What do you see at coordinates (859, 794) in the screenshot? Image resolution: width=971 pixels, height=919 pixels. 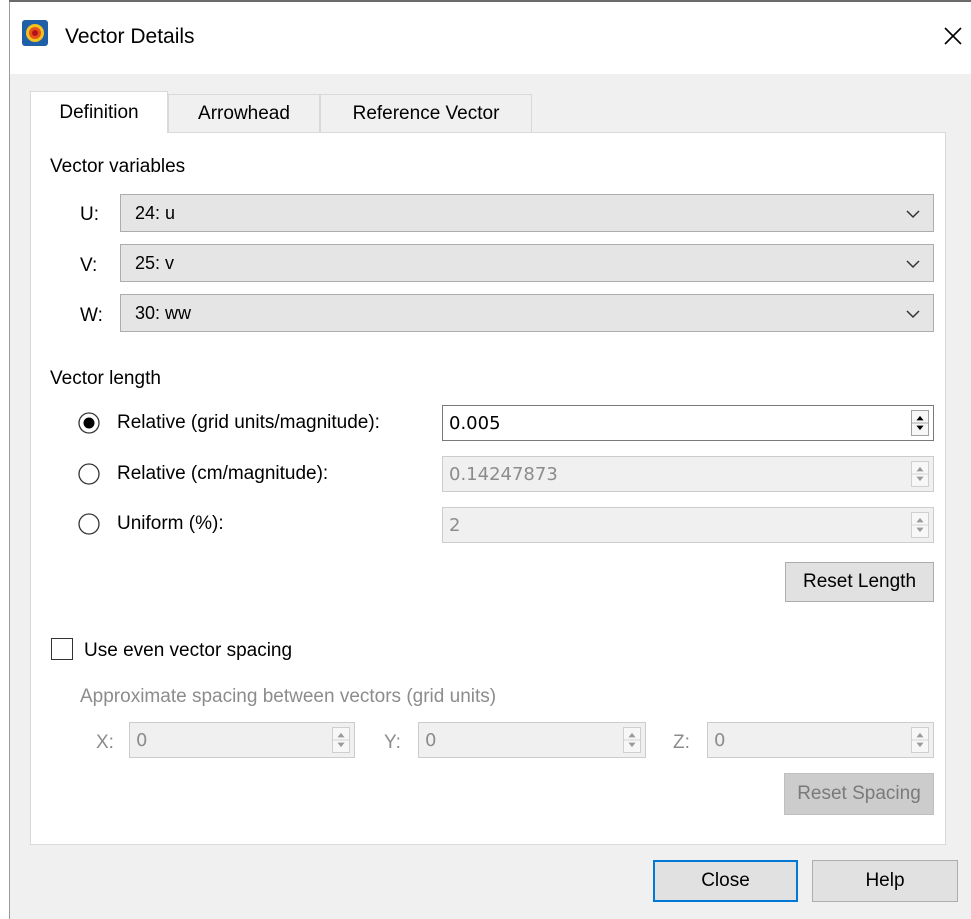 I see `reset-spacing-button: Reset Spacing` at bounding box center [859, 794].